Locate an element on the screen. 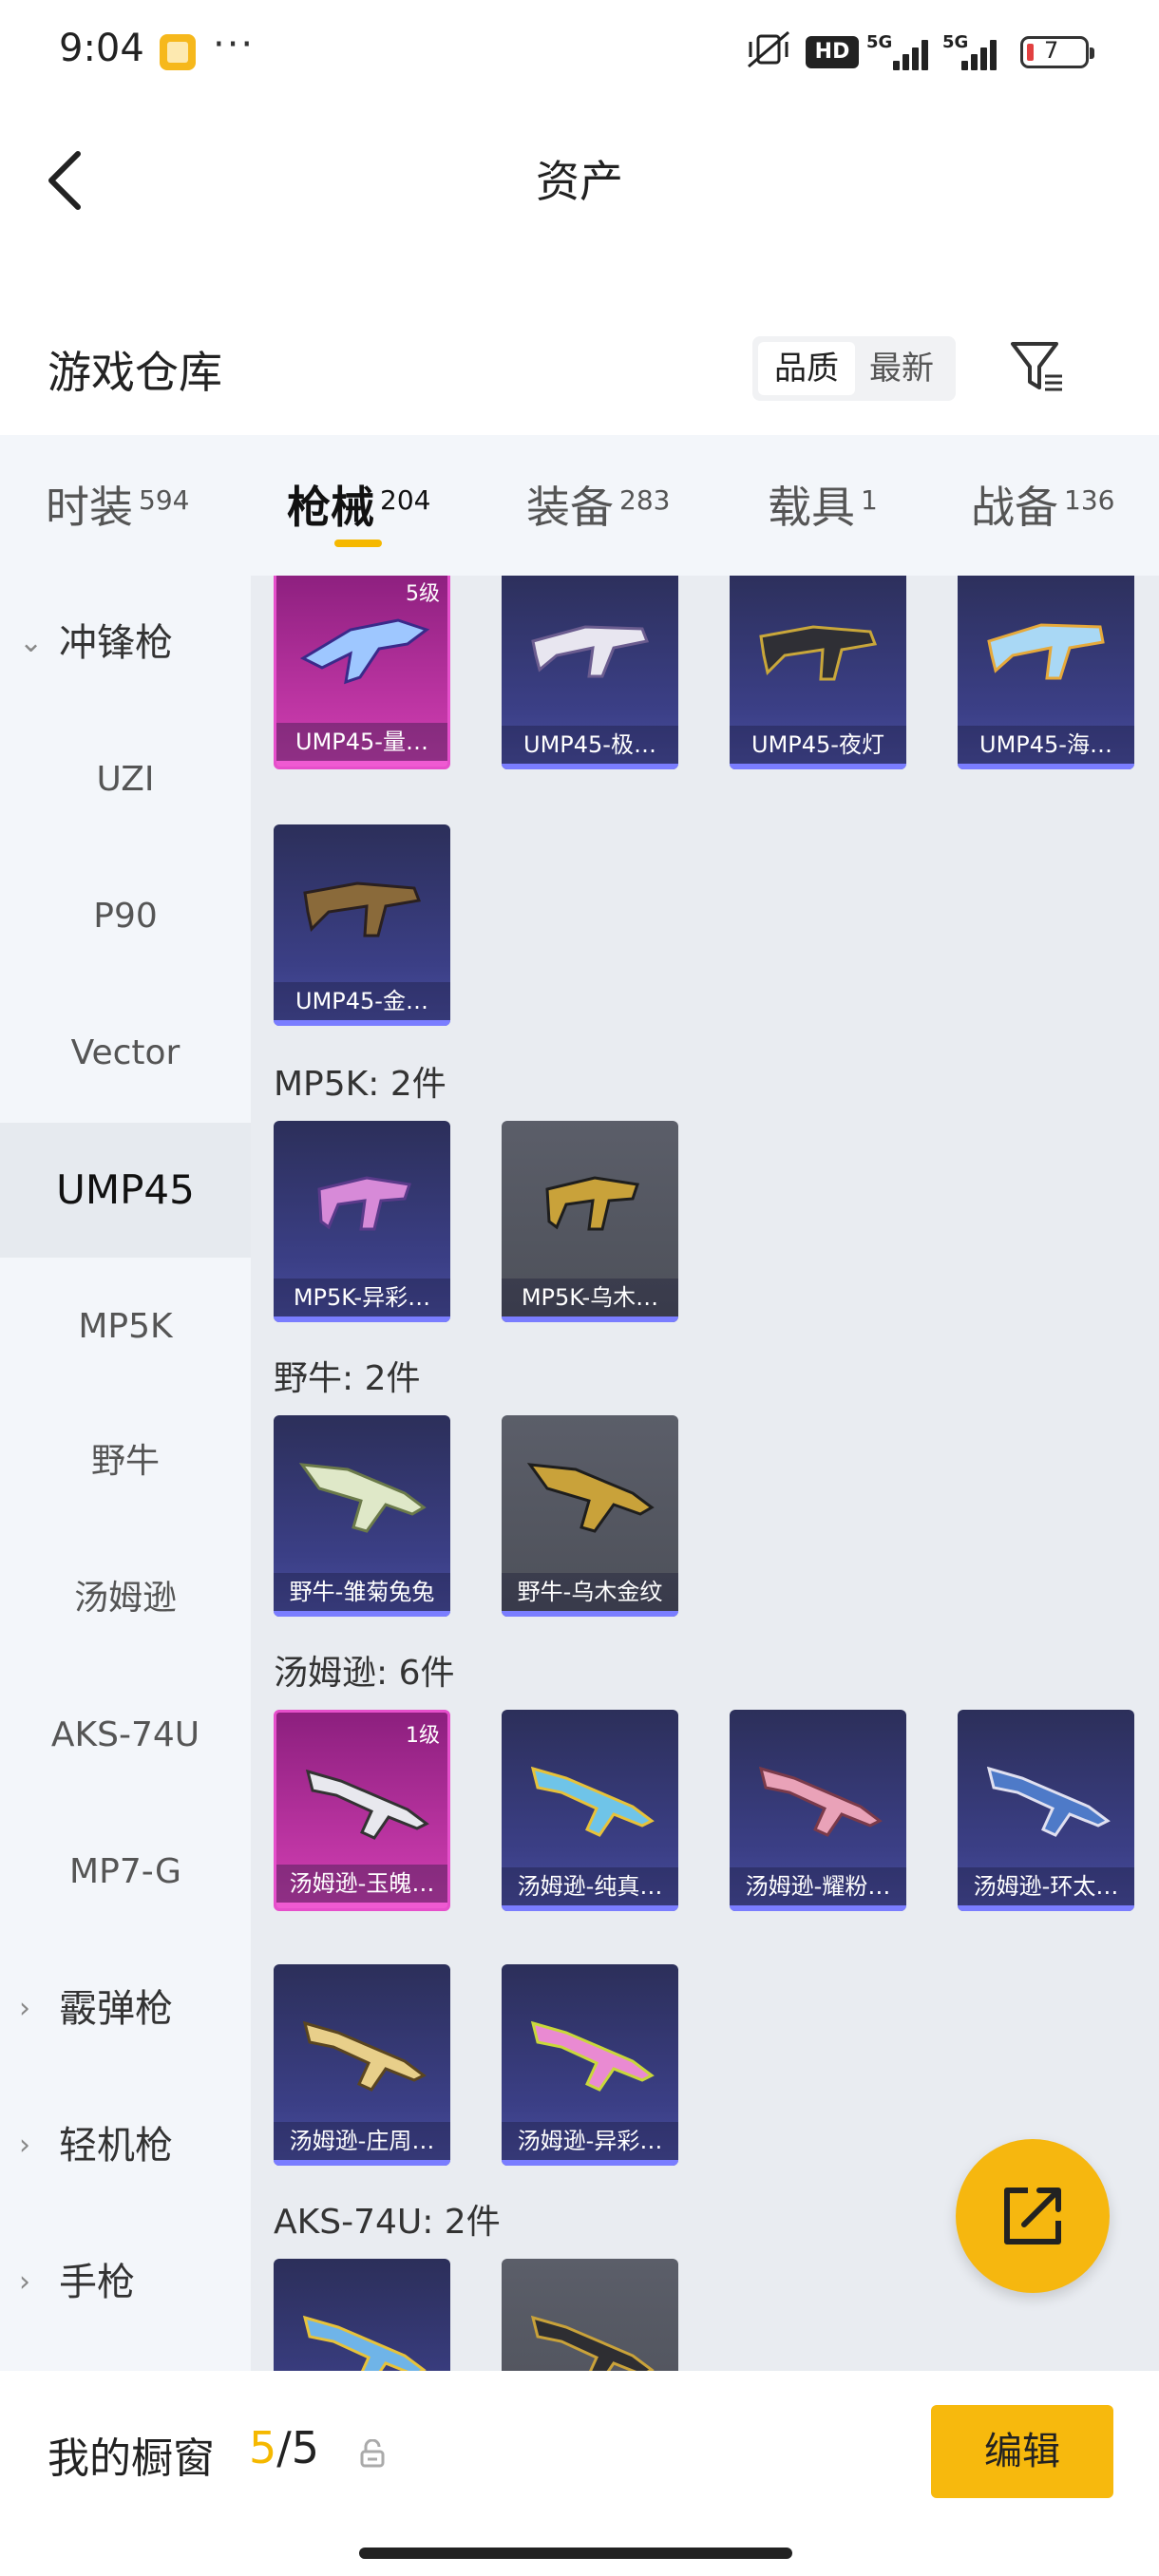  weapon-card: 野牛-乌木金纹 is located at coordinates (590, 1516).